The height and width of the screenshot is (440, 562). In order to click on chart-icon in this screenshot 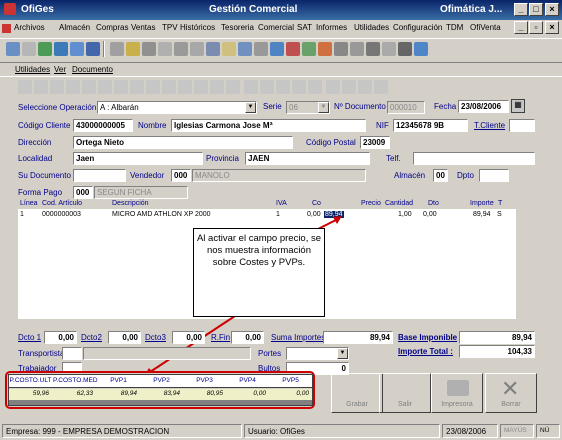, I will do `click(61, 49)`.